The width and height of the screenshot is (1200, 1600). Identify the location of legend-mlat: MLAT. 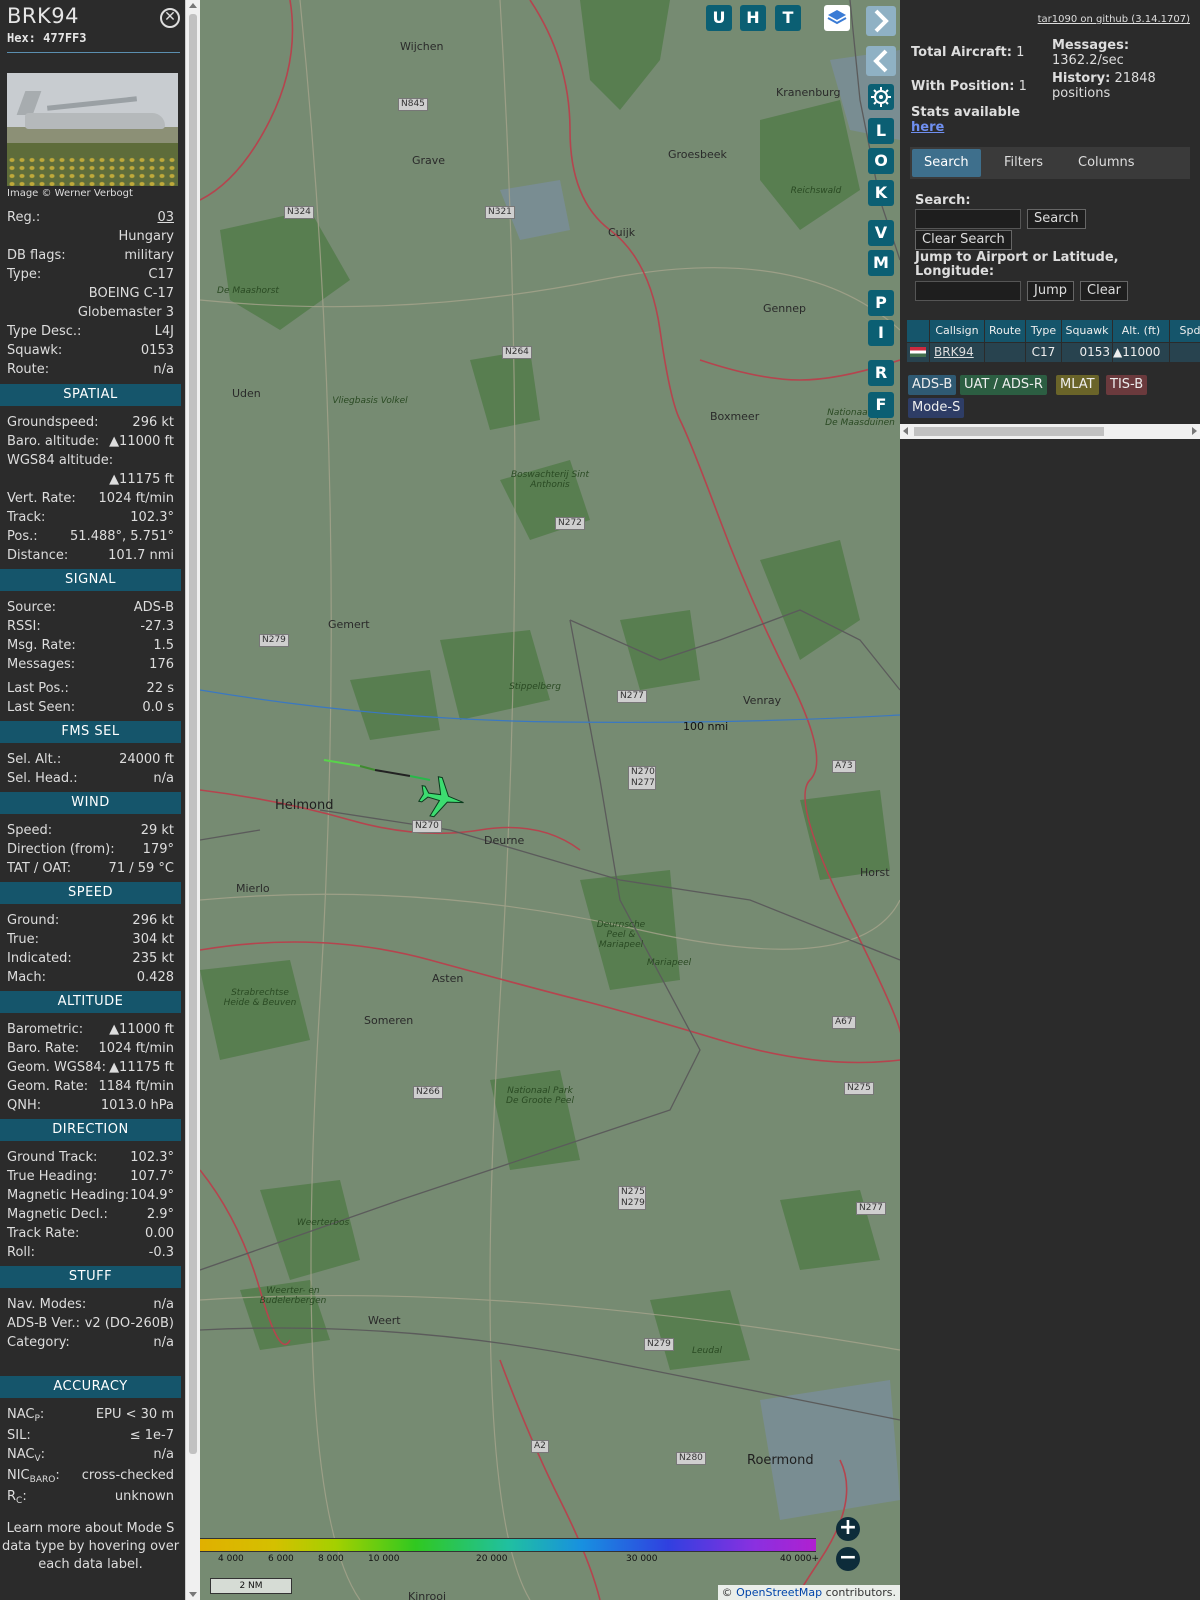
(1077, 385).